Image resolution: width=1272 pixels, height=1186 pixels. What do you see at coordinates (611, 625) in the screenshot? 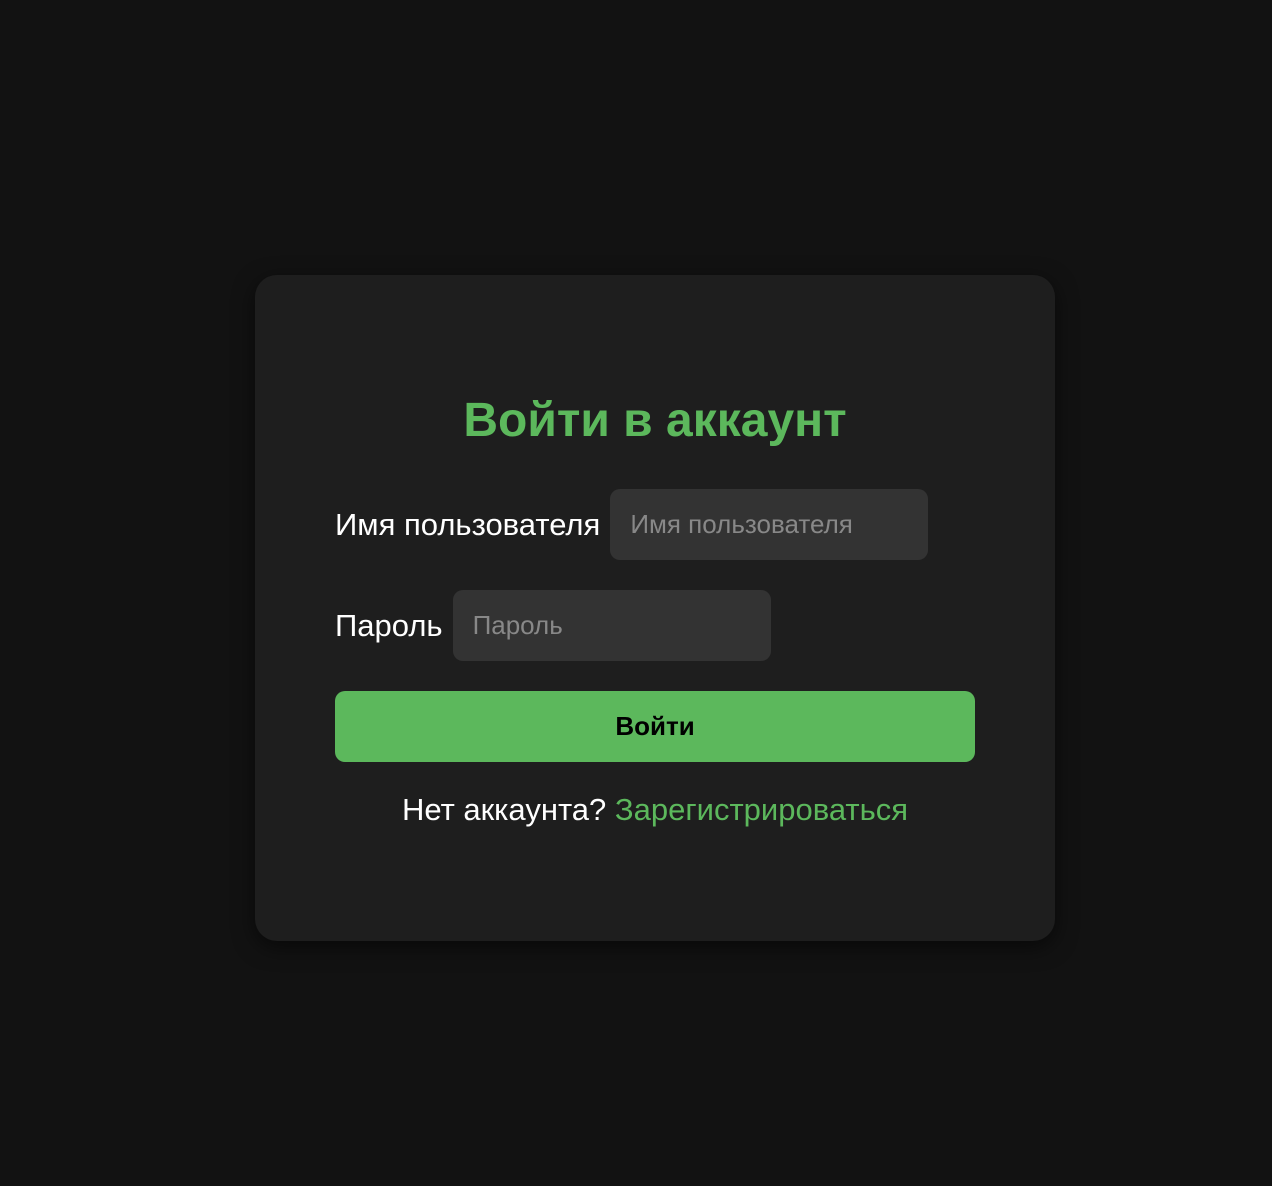
I see `password-input` at bounding box center [611, 625].